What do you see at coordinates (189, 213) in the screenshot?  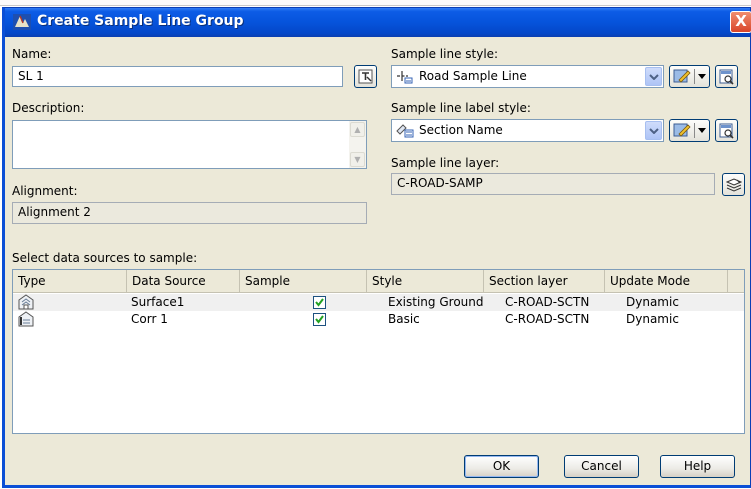 I see `alignment-field: Alignment 2` at bounding box center [189, 213].